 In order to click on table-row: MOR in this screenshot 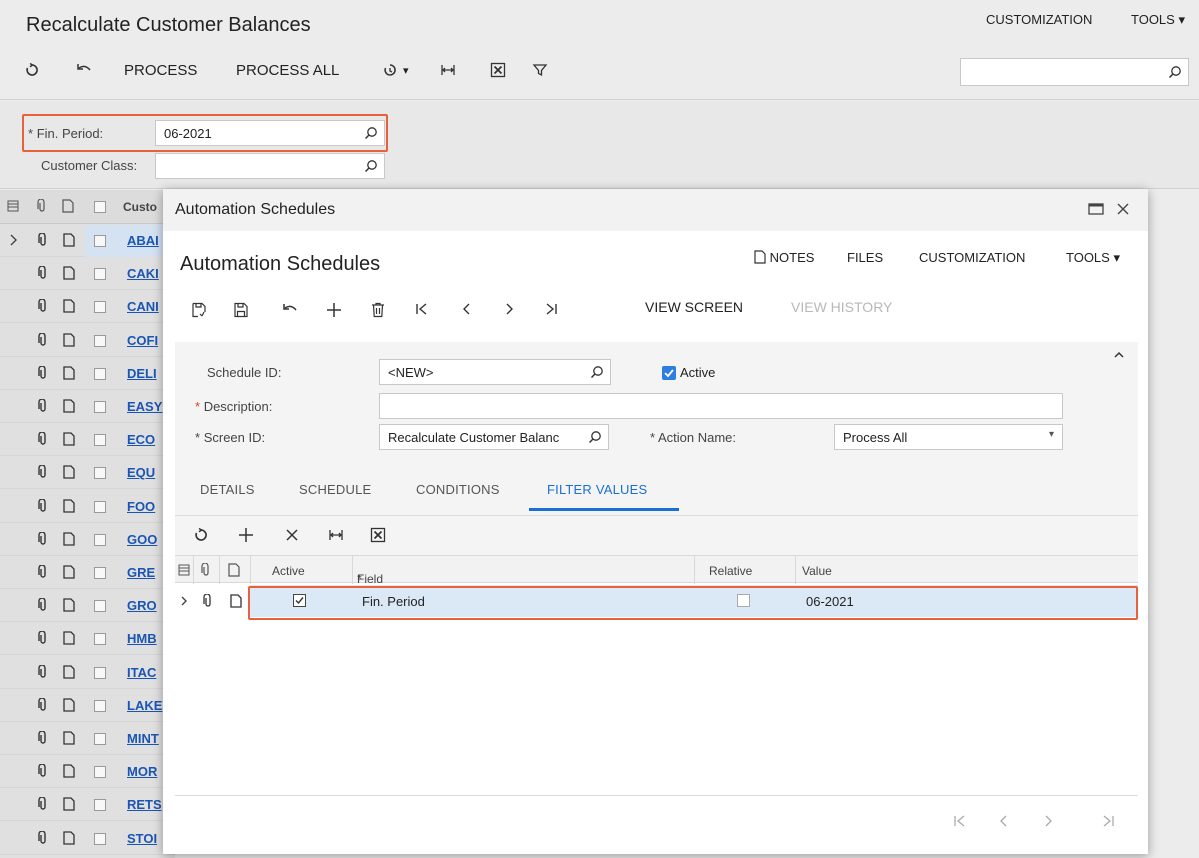, I will do `click(87, 772)`.